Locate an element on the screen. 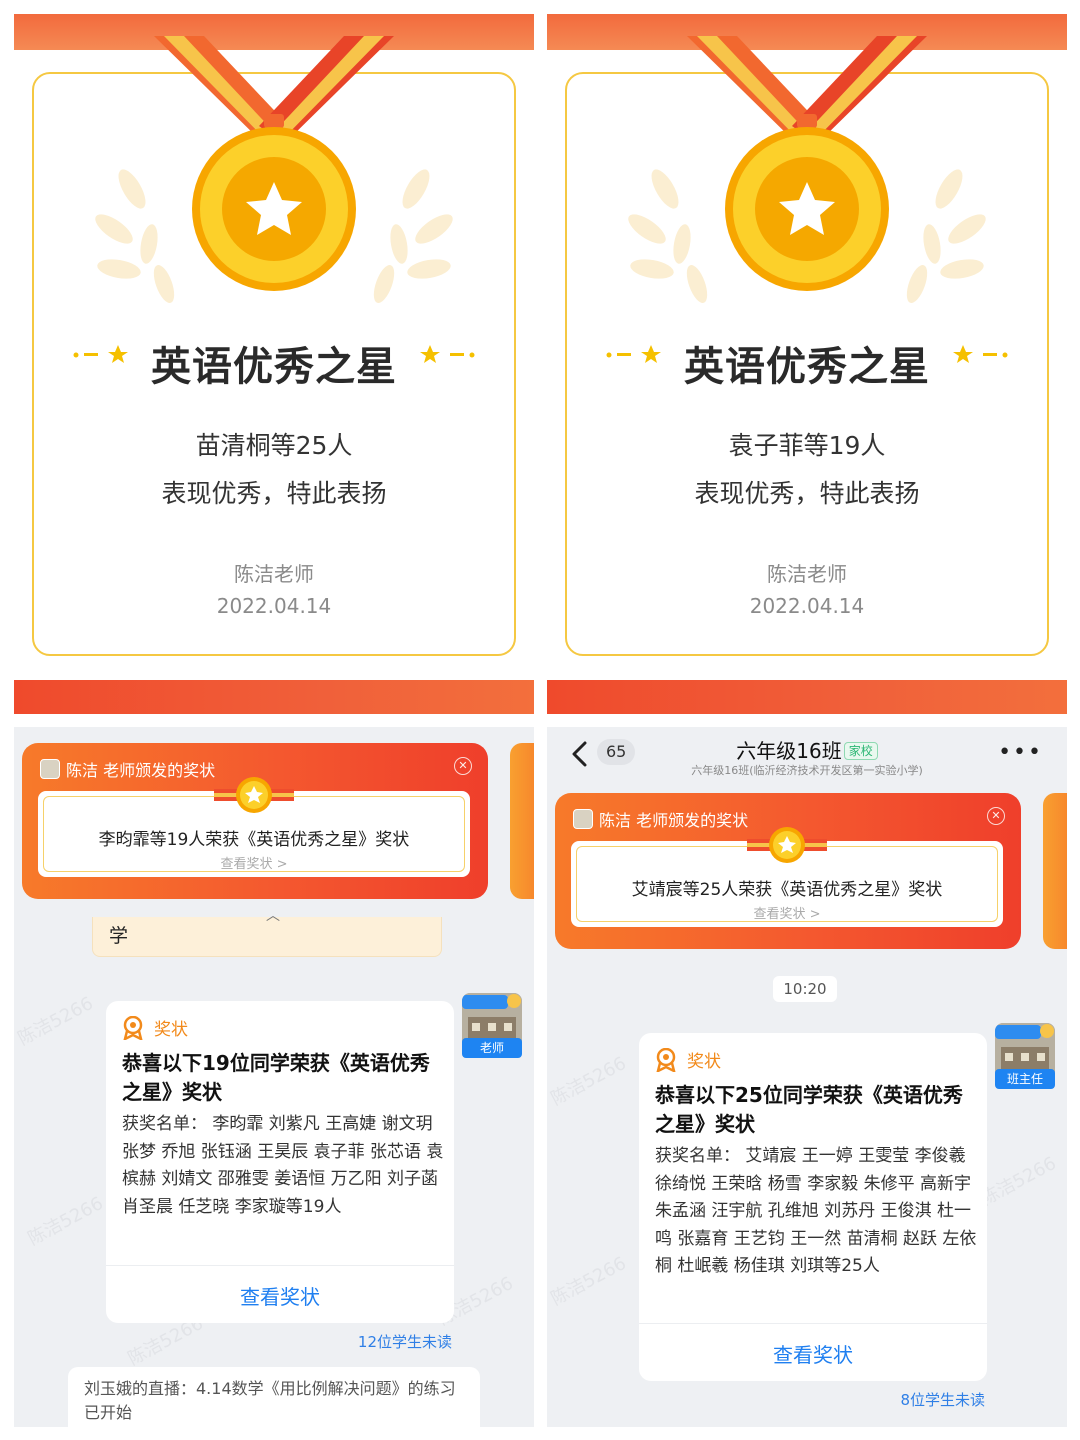  banner-card: 艾靖宸等25人荣获《英语优秀之星》奖状 查看奖状 > is located at coordinates (787, 877).